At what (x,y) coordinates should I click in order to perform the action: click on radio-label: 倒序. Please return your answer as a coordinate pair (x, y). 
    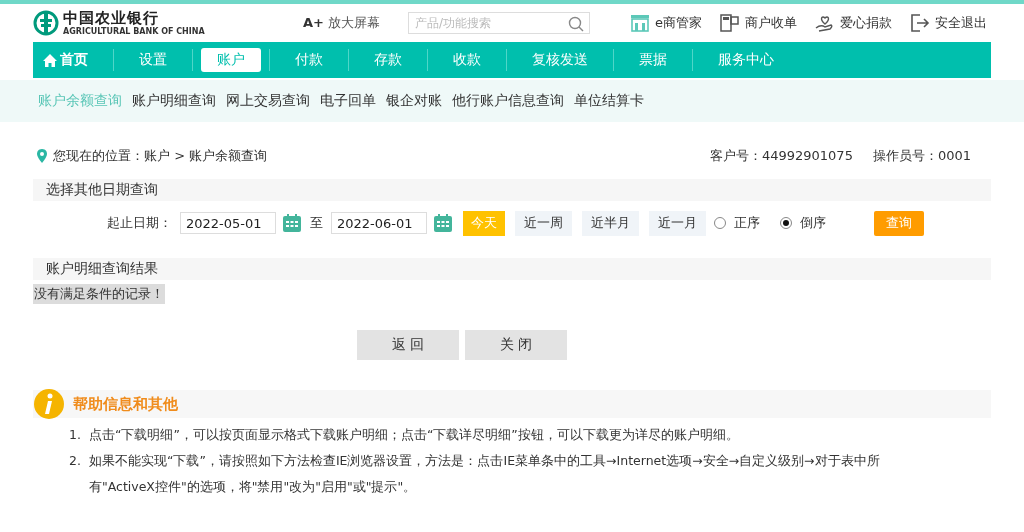
    Looking at the image, I should click on (813, 223).